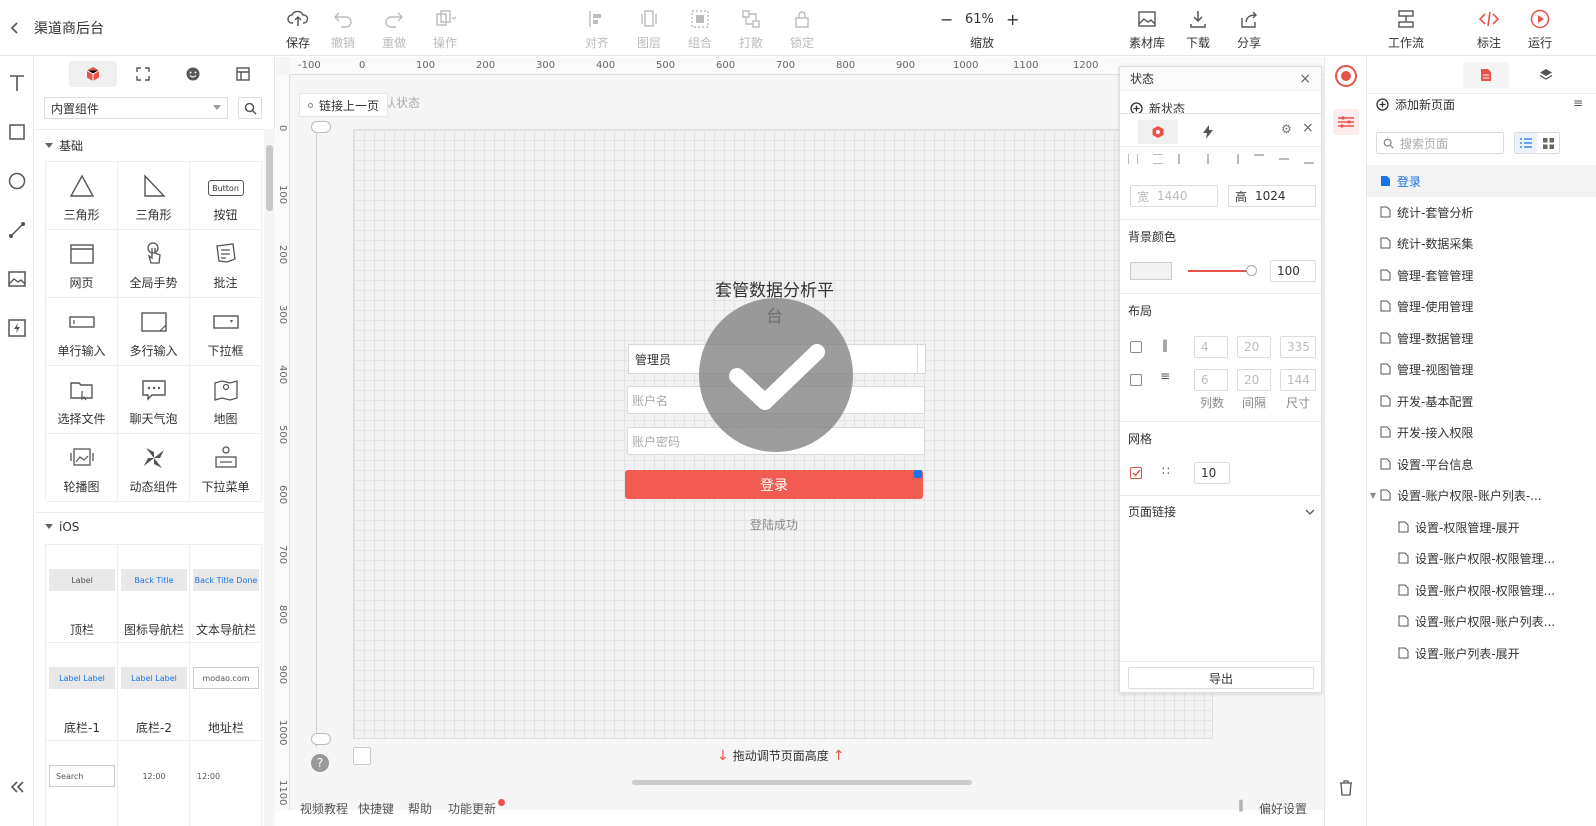 This screenshot has height=826, width=1596. What do you see at coordinates (774, 524) in the screenshot?
I see `success-text: 登陆成功` at bounding box center [774, 524].